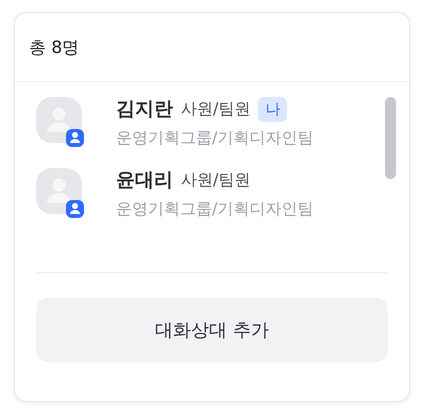 Image resolution: width=424 pixels, height=418 pixels. I want to click on scrollbar-thumb, so click(390, 138).